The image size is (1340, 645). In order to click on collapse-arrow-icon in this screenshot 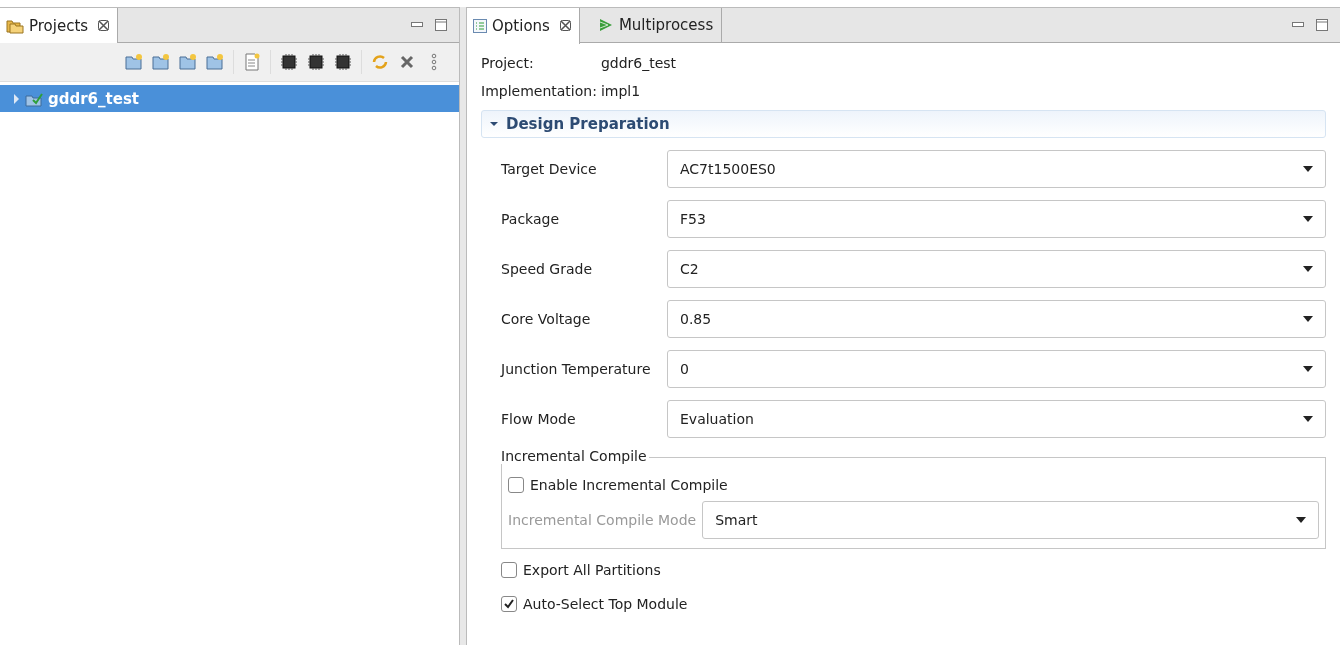, I will do `click(494, 124)`.